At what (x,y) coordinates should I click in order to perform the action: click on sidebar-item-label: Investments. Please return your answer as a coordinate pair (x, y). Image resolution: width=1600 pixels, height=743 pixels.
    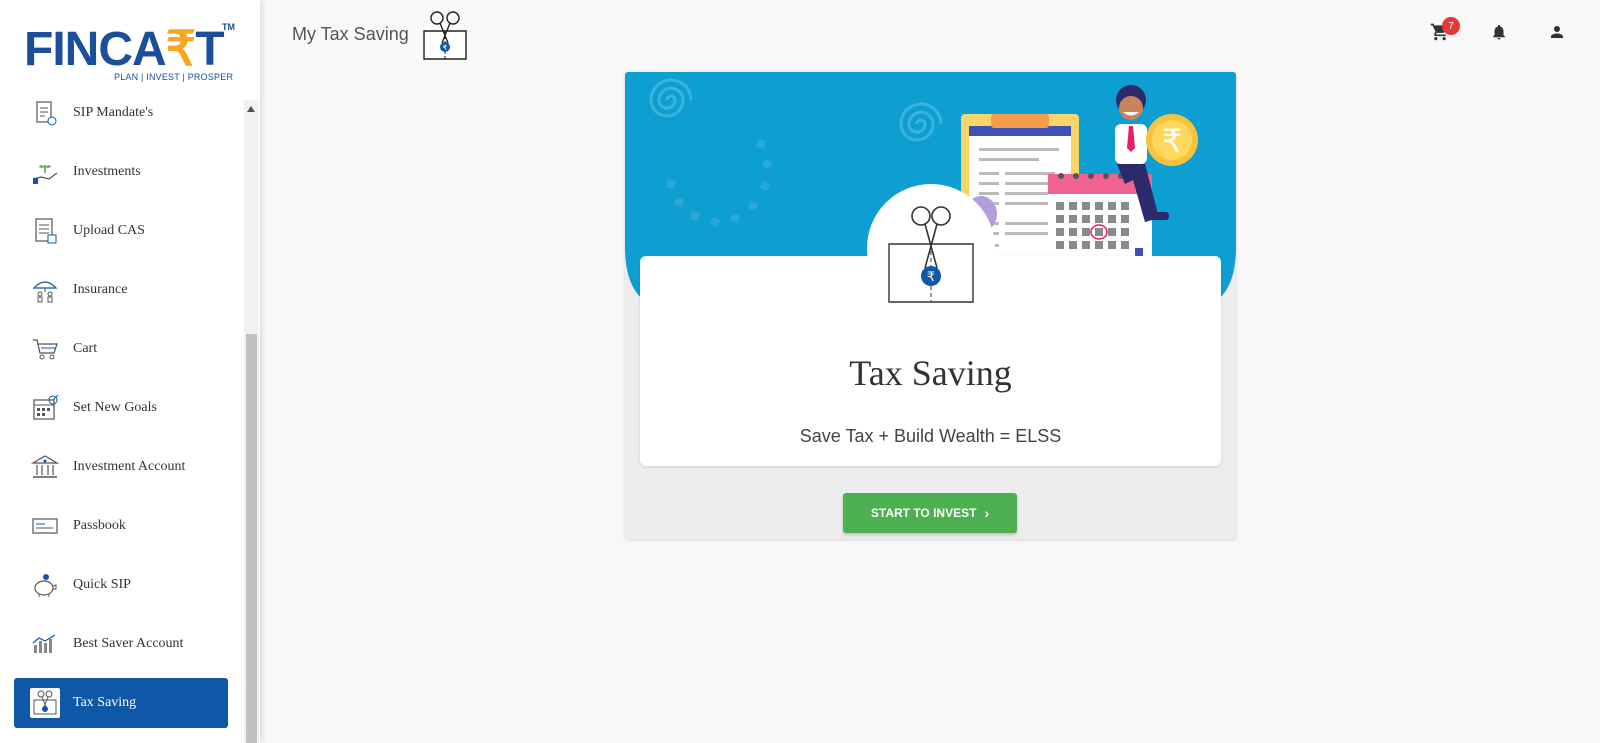
    Looking at the image, I should click on (107, 171).